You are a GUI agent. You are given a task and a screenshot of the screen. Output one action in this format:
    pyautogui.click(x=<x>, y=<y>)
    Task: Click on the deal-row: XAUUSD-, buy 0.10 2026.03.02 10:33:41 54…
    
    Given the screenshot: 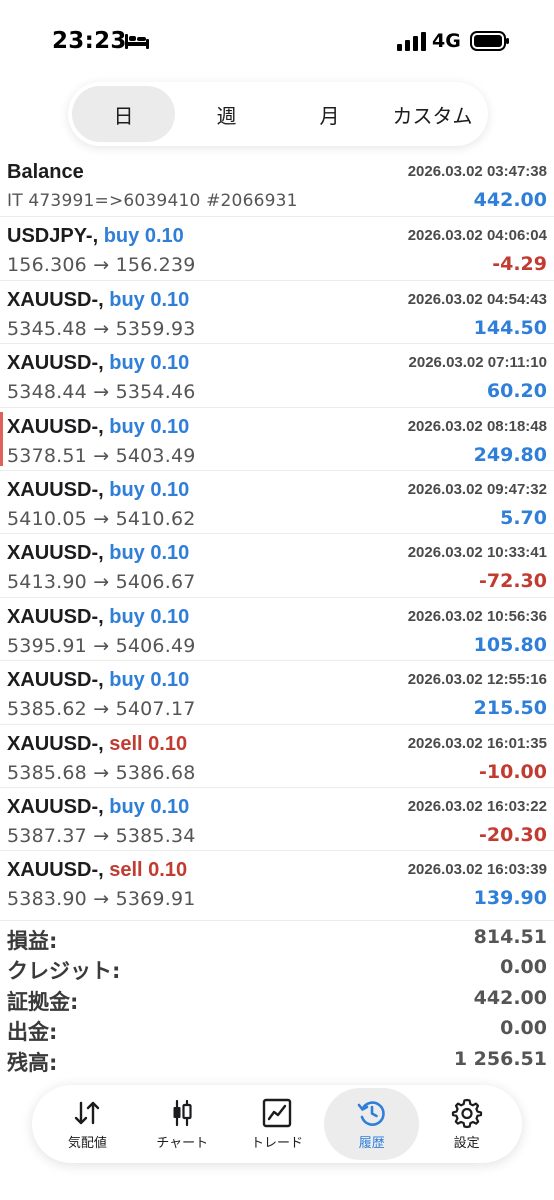 What is the action you would take?
    pyautogui.click(x=277, y=564)
    